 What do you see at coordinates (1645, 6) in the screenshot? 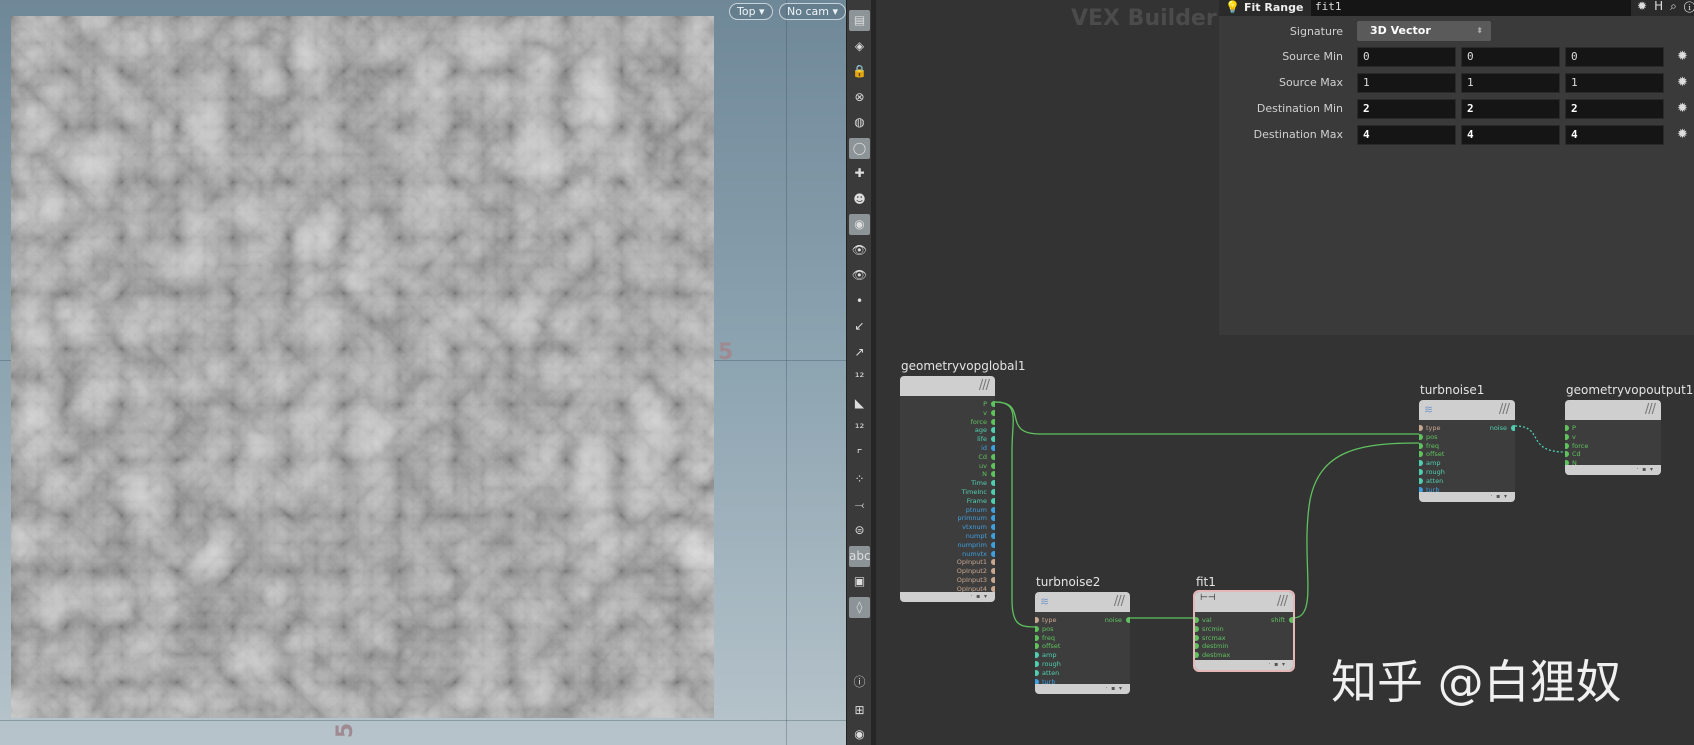
I see `gear-icon: ✹` at bounding box center [1645, 6].